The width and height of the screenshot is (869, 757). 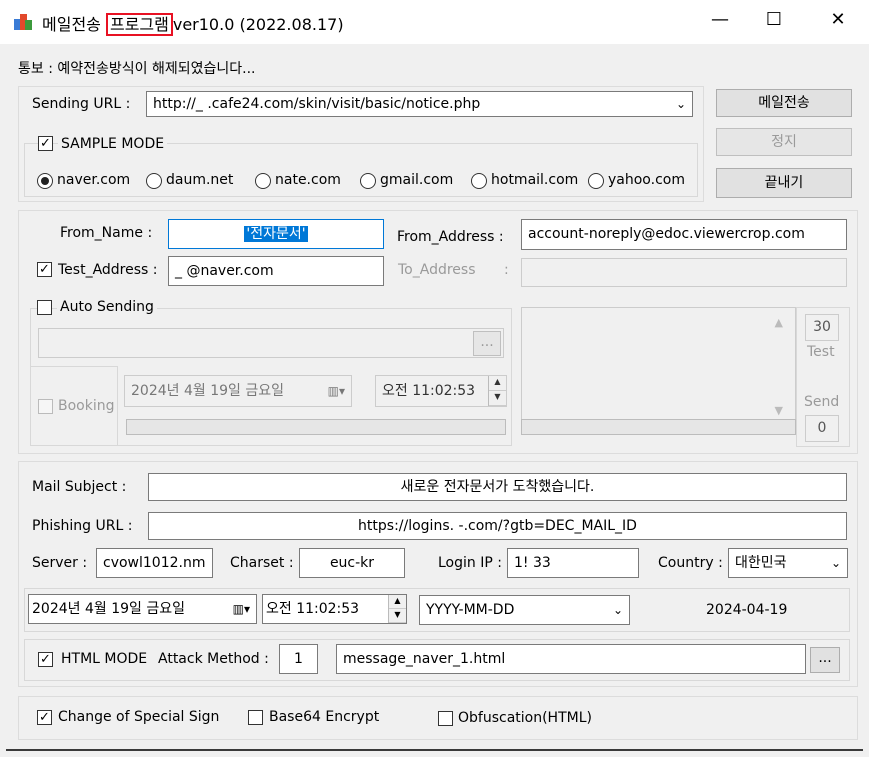 What do you see at coordinates (139, 717) in the screenshot?
I see `special-sign-label: Change of Special Sign` at bounding box center [139, 717].